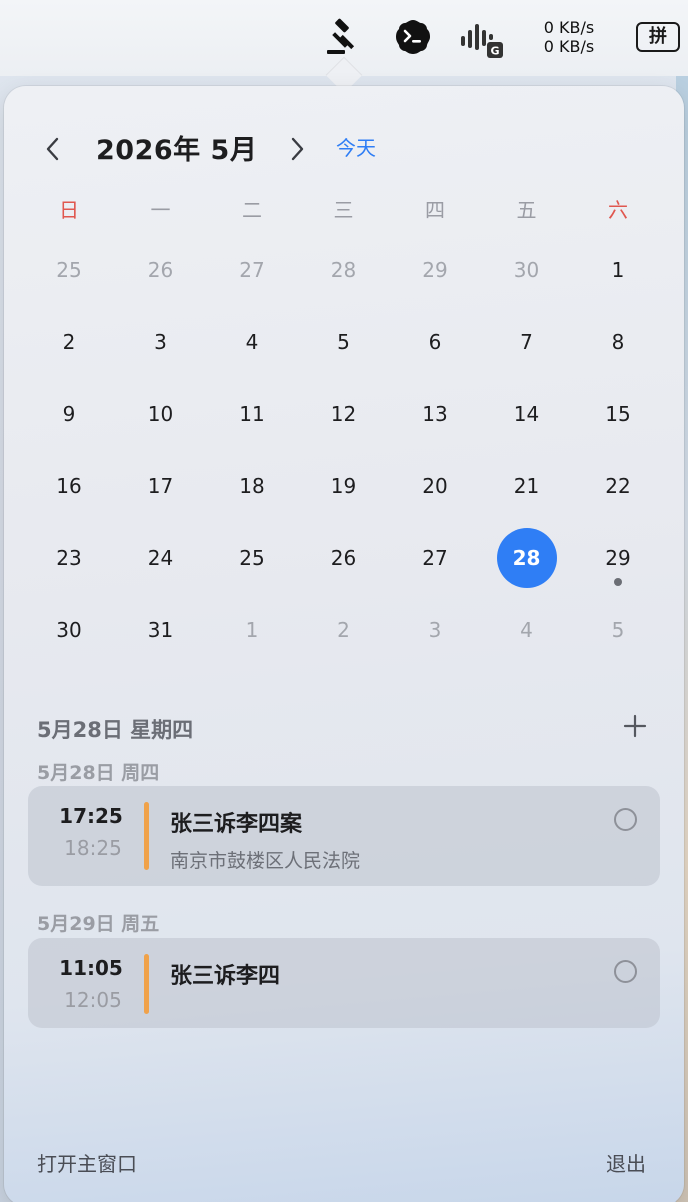  I want to click on day-cell: 16, so click(69, 486).